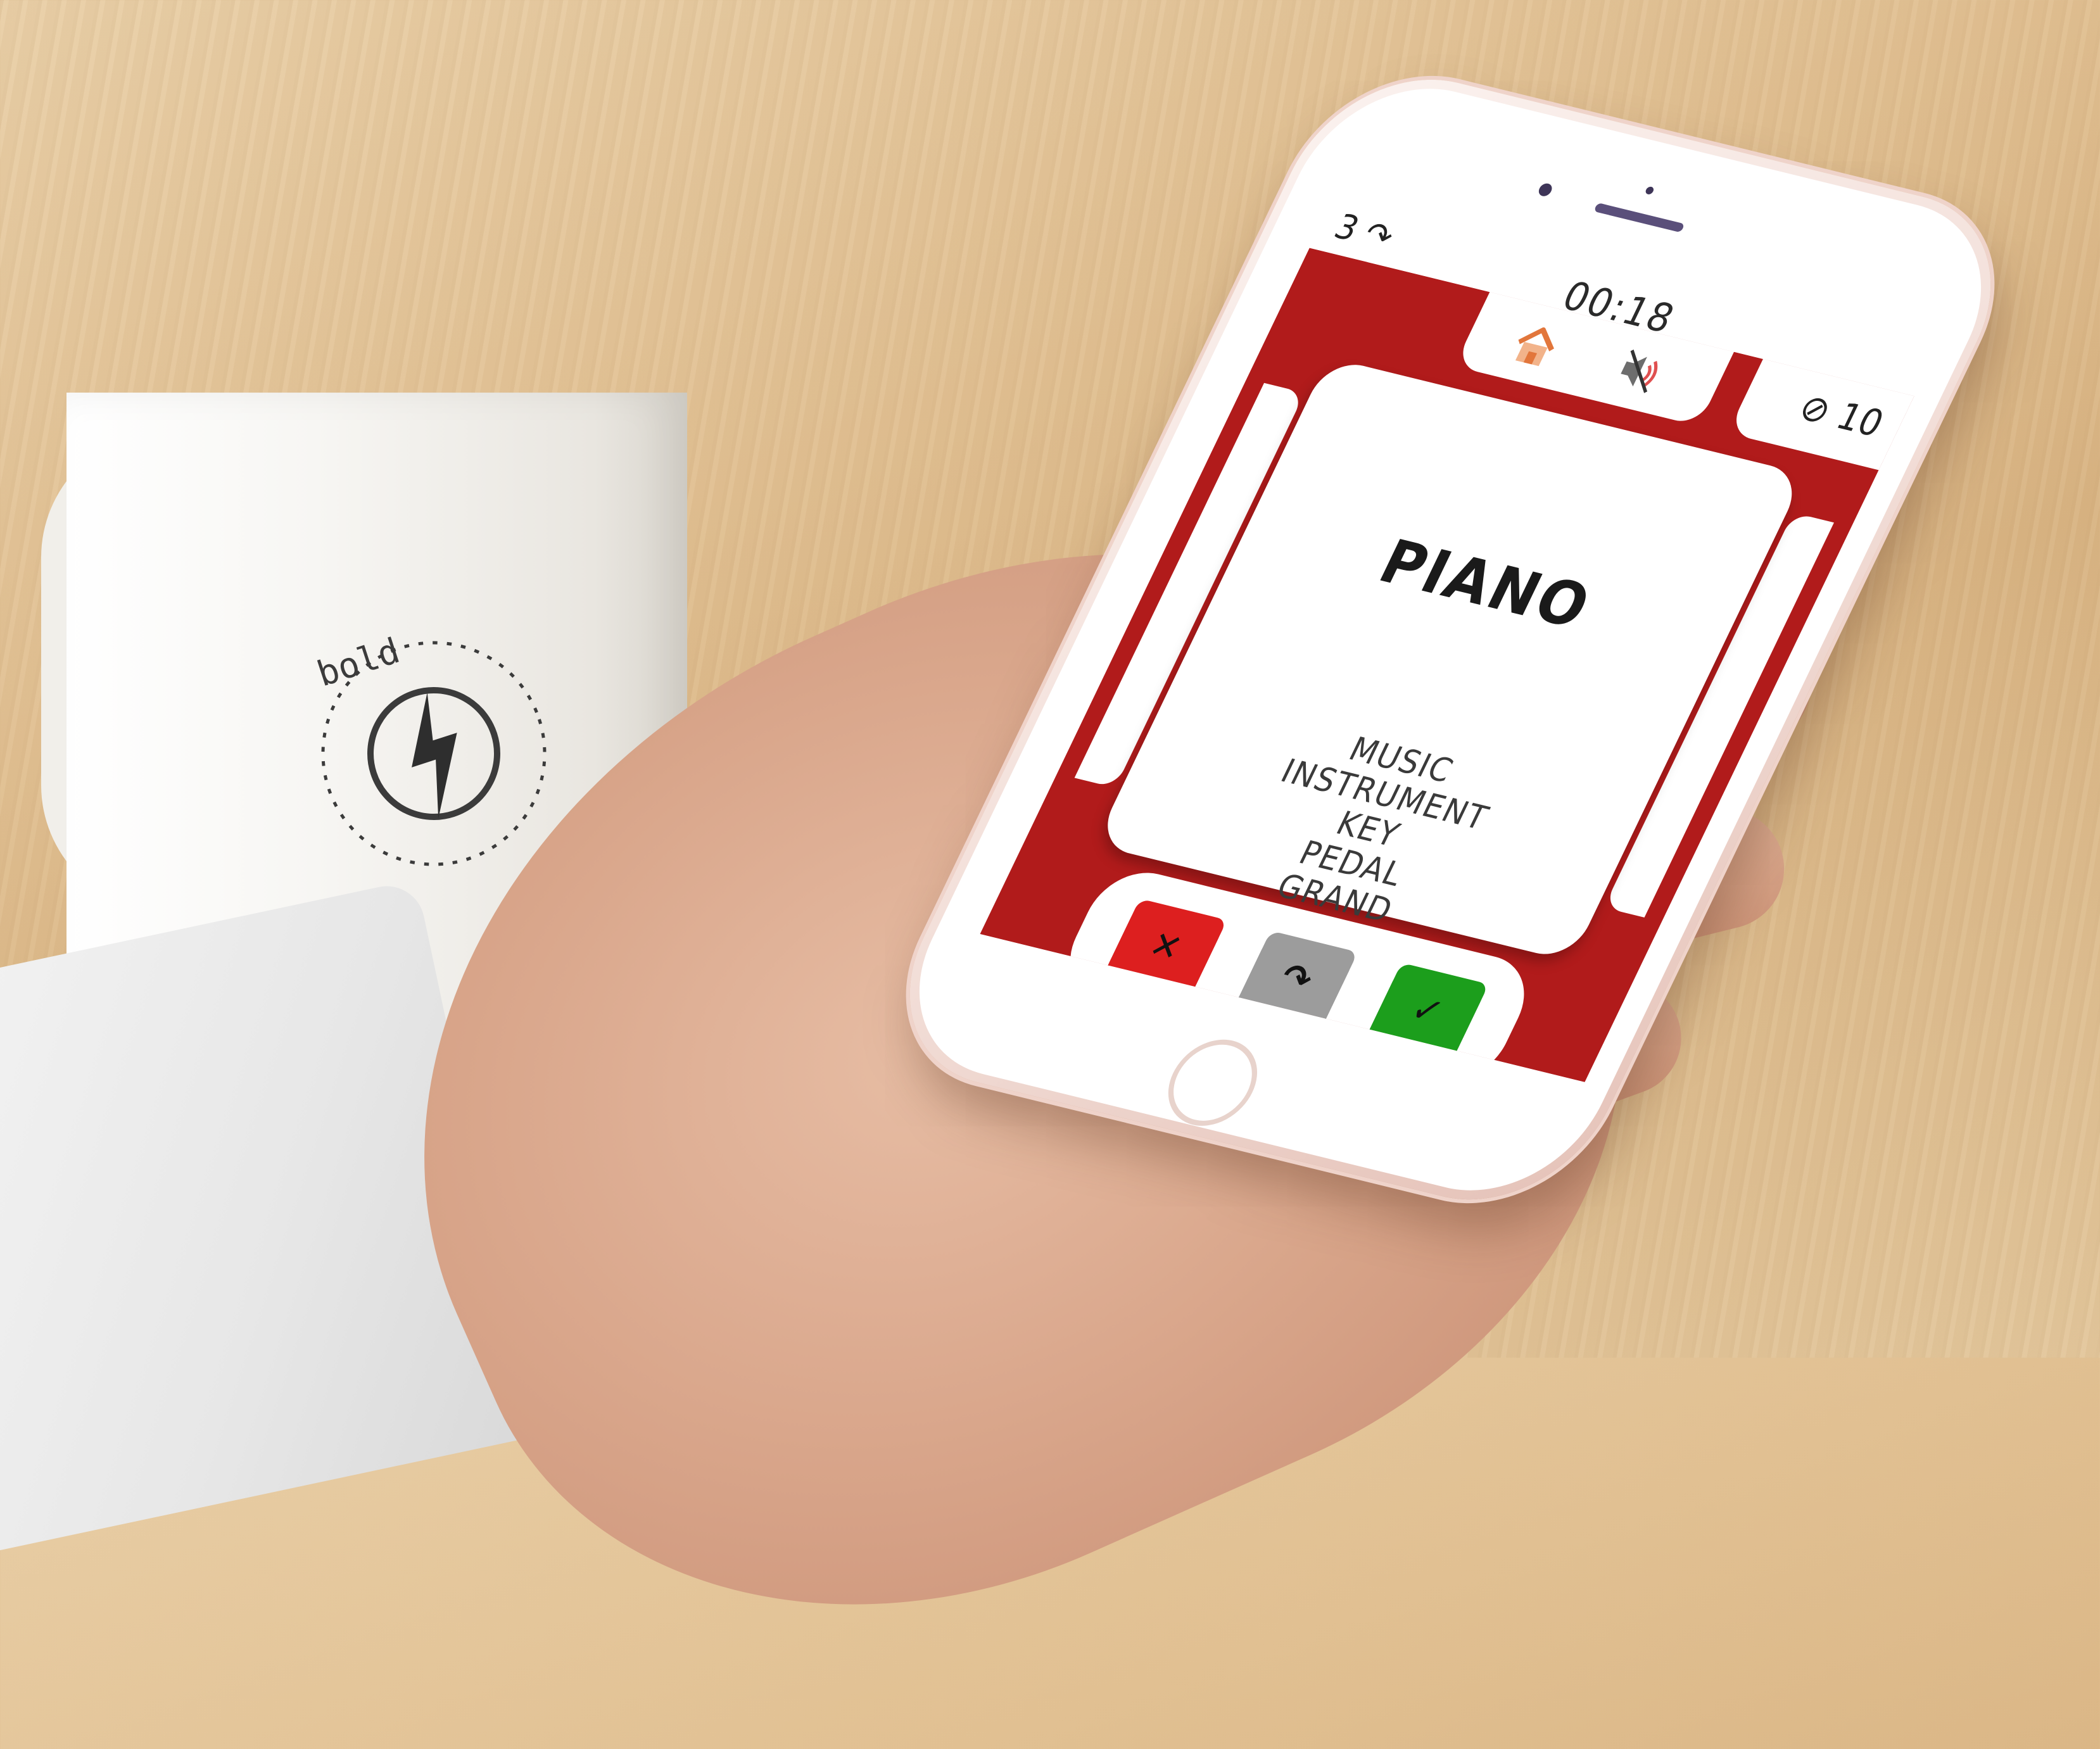  Describe the element at coordinates (1639, 217) in the screenshot. I see `earpiece-speaker` at that location.